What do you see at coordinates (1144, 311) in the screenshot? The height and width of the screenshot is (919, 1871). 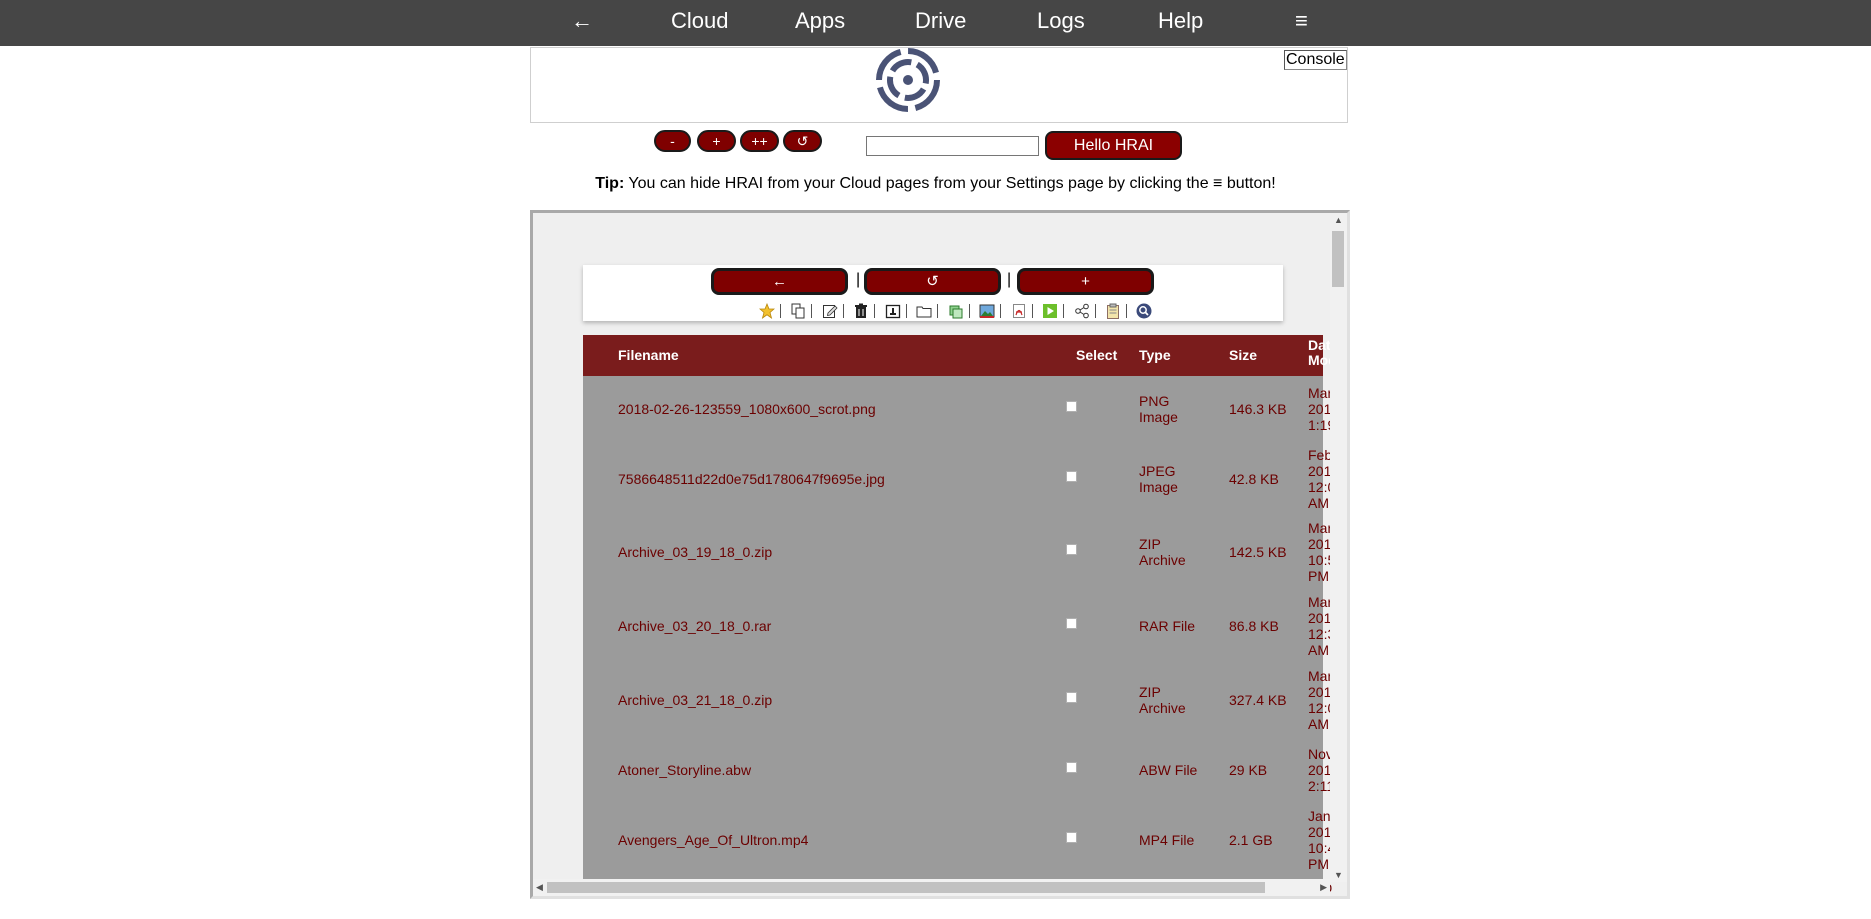 I see `search-icon` at bounding box center [1144, 311].